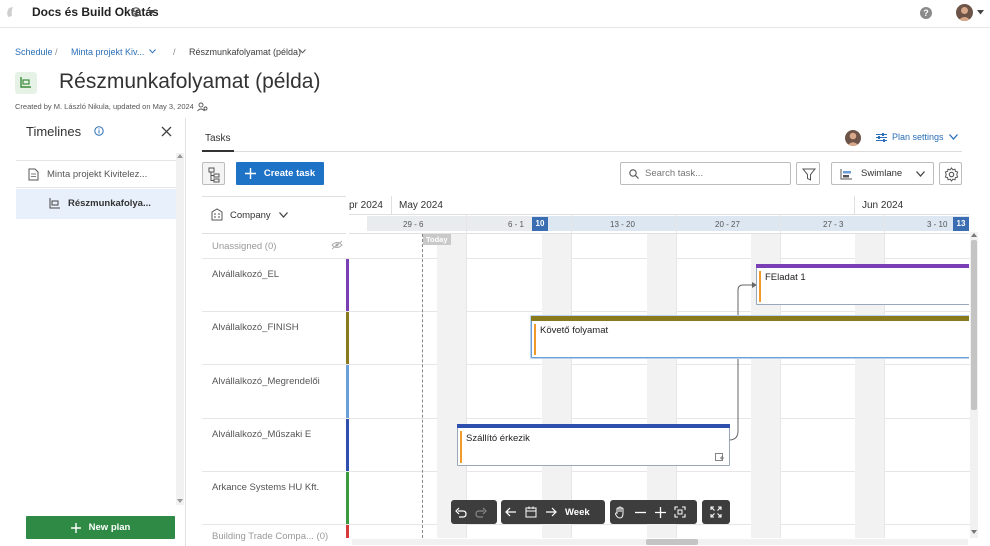 This screenshot has width=990, height=546. I want to click on redo-icon, so click(481, 512).